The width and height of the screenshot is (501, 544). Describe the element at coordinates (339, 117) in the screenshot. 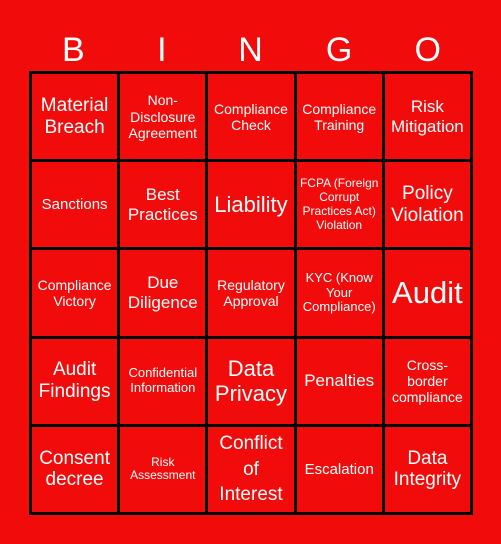

I see `bingo-cell: Compliance Training` at that location.